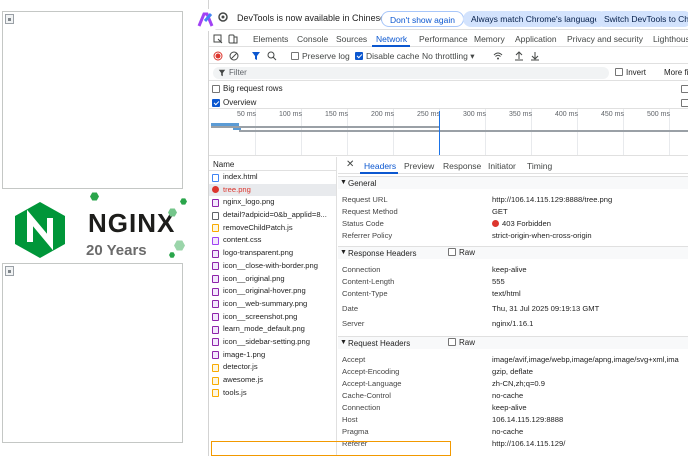  Describe the element at coordinates (272, 190) in the screenshot. I see `request-row: tree.png` at that location.